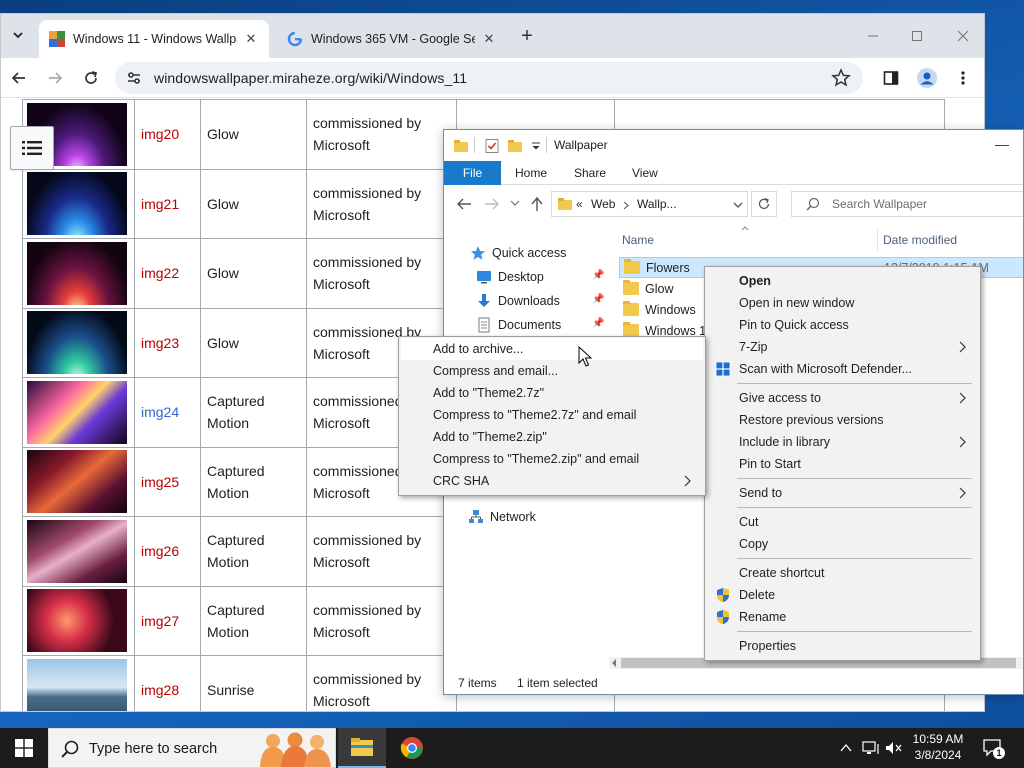 This screenshot has width=1024, height=768. Describe the element at coordinates (18, 35) in the screenshot. I see `tab-search-button` at that location.